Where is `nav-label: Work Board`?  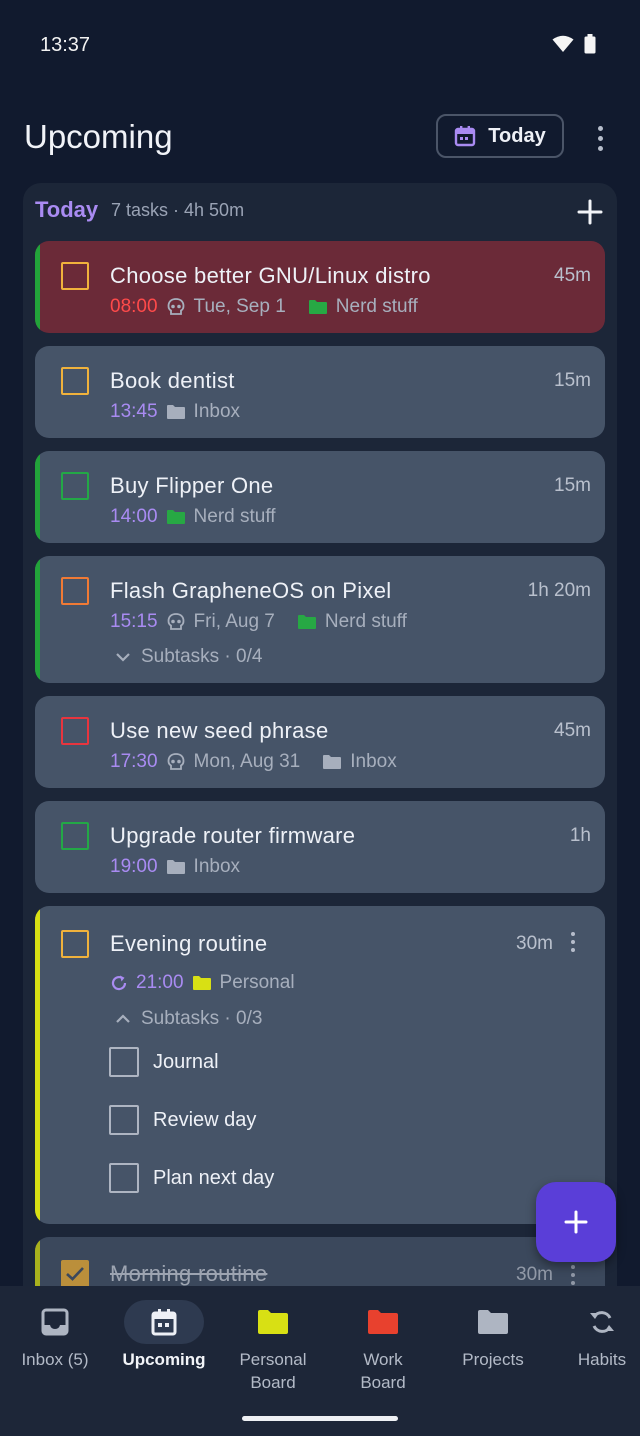 nav-label: Work Board is located at coordinates (383, 1371).